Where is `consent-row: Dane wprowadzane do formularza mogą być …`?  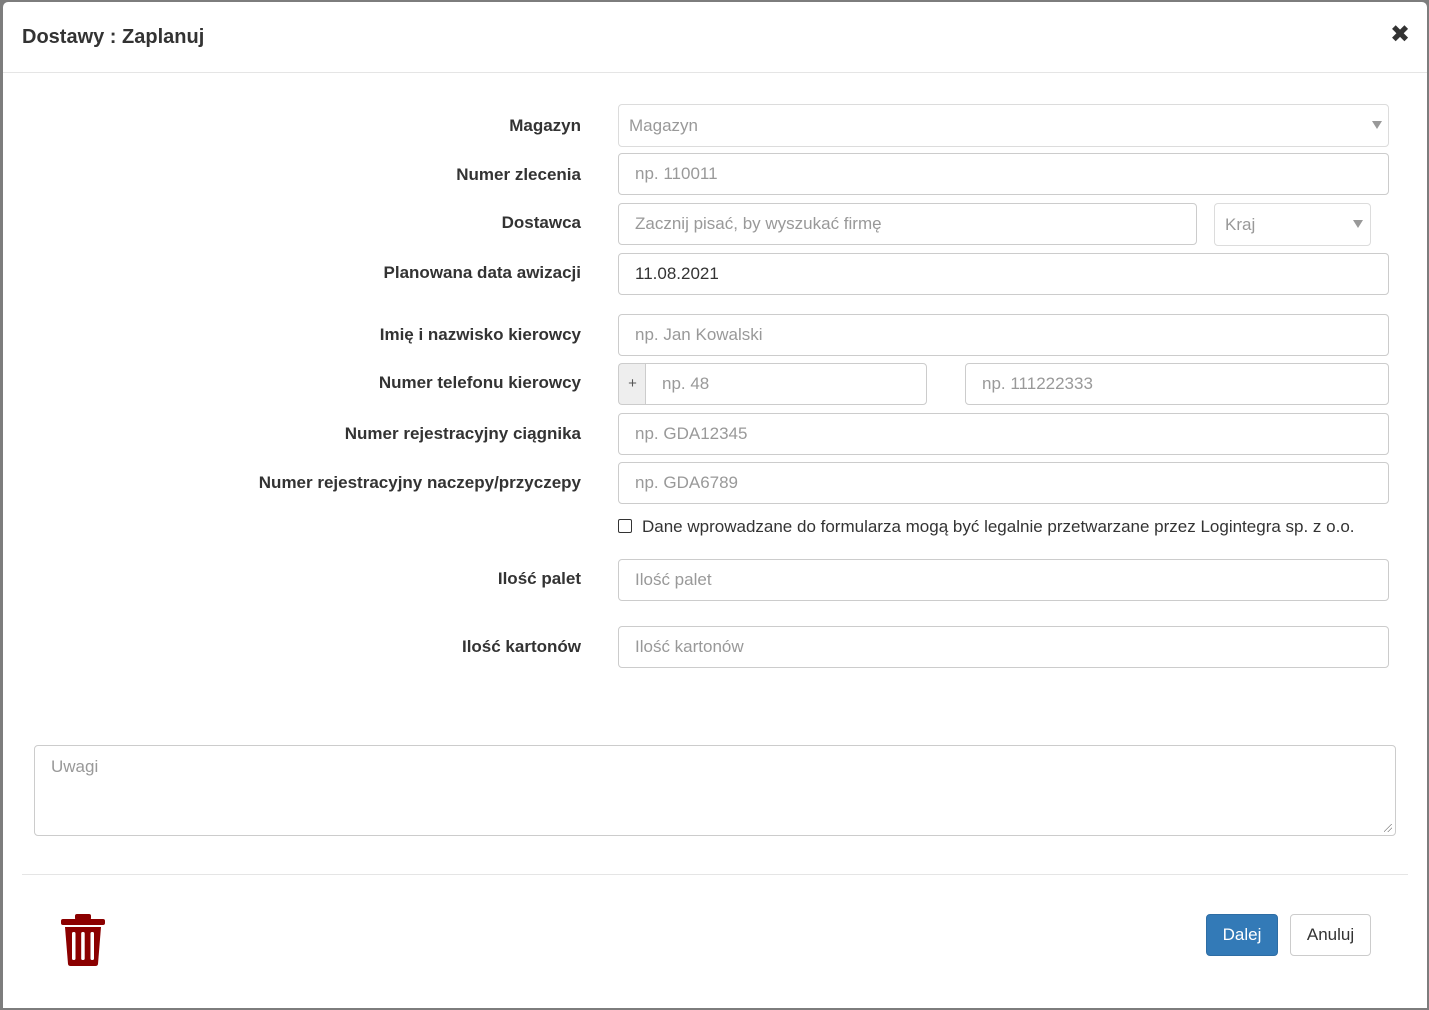
consent-row: Dane wprowadzane do formularza mogą być … is located at coordinates (986, 527).